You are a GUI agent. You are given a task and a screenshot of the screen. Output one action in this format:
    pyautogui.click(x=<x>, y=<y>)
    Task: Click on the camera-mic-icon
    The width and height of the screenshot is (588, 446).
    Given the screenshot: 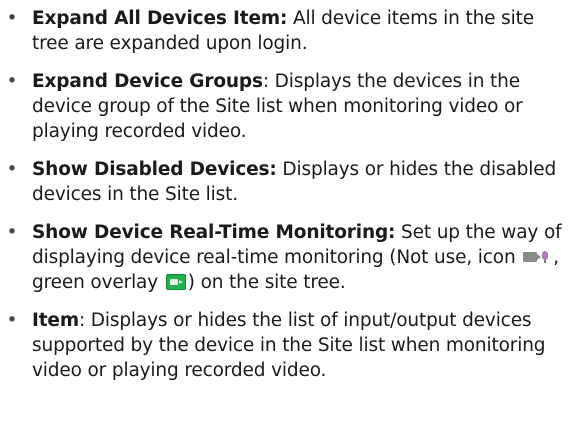 What is the action you would take?
    pyautogui.click(x=537, y=257)
    